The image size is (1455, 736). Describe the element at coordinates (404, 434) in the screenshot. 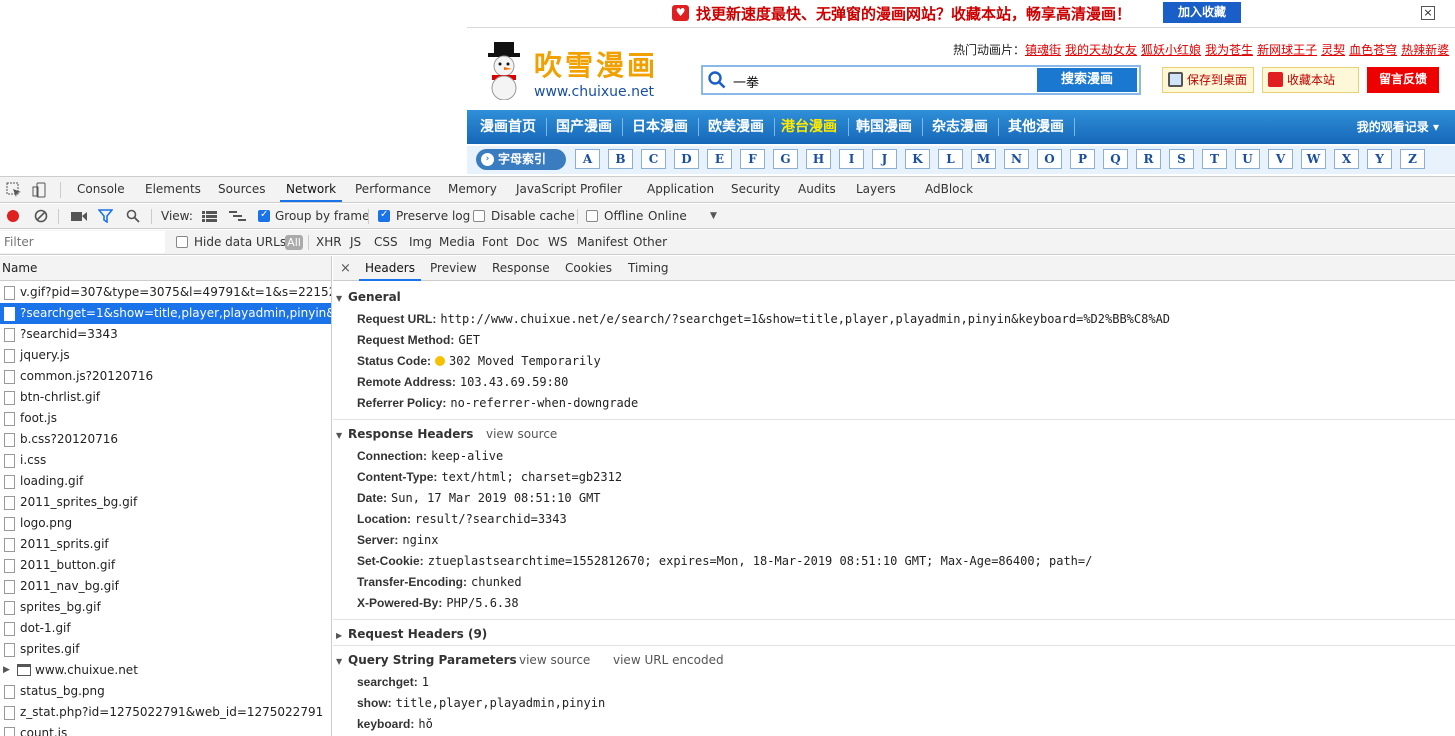

I see `response-headers-section-header: ▼ Response Headers` at that location.